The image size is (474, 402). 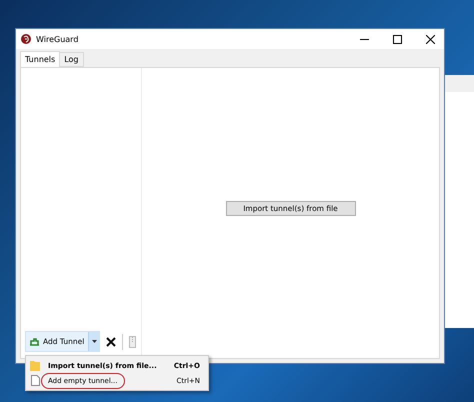 I want to click on document-icon, so click(x=35, y=380).